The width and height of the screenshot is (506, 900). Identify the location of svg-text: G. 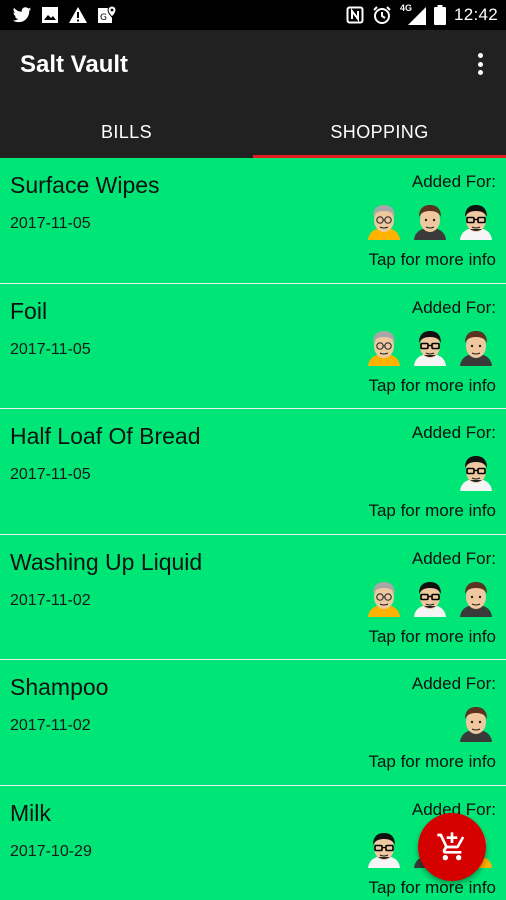
(103, 18).